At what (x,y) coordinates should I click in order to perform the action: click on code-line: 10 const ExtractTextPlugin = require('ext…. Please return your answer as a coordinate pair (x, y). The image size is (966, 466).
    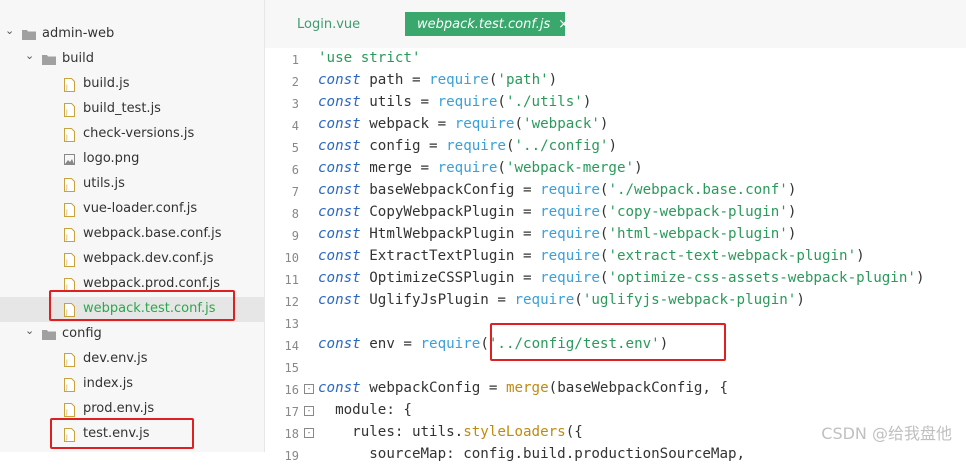
    Looking at the image, I should click on (615, 257).